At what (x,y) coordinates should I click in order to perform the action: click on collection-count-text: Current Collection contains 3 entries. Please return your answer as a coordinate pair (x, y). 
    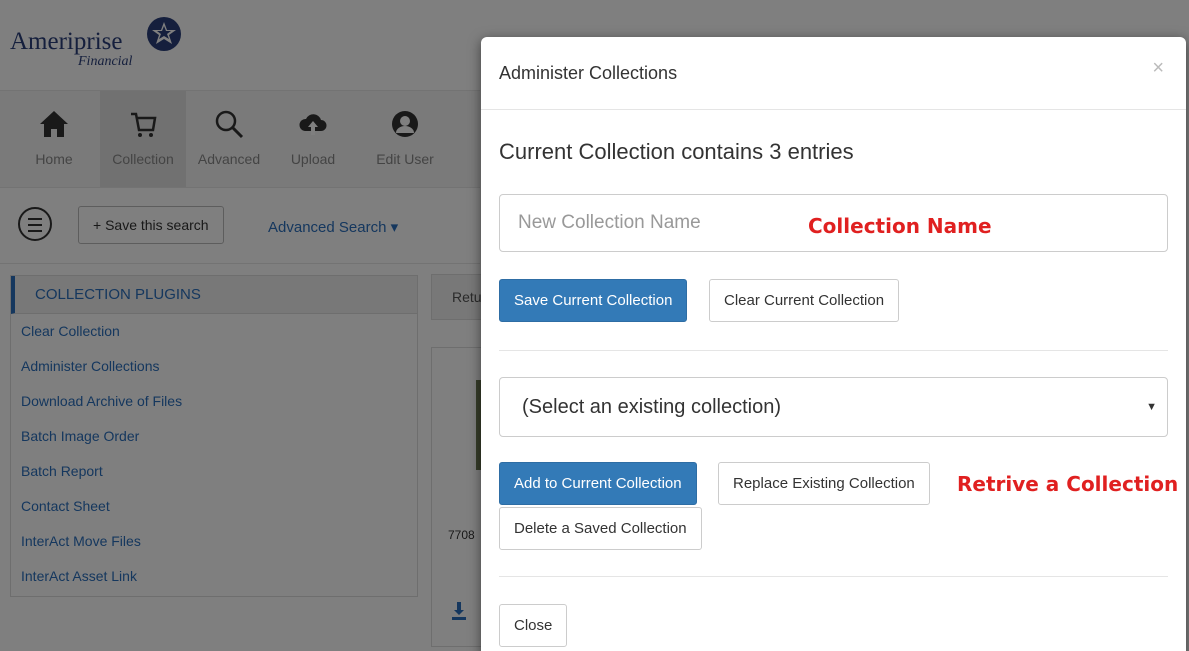
    Looking at the image, I should click on (676, 151).